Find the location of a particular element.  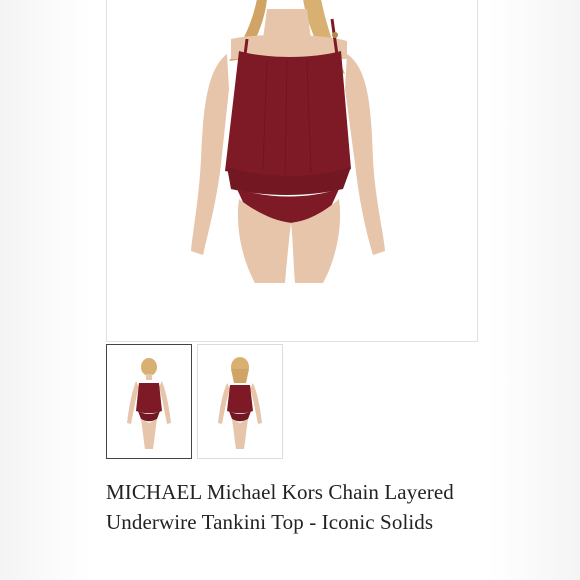

thumbnail-back-image is located at coordinates (240, 403).